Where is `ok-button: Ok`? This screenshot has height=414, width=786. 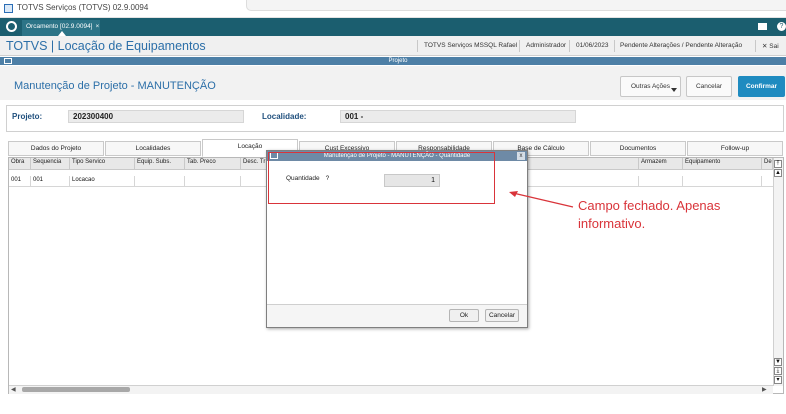 ok-button: Ok is located at coordinates (464, 315).